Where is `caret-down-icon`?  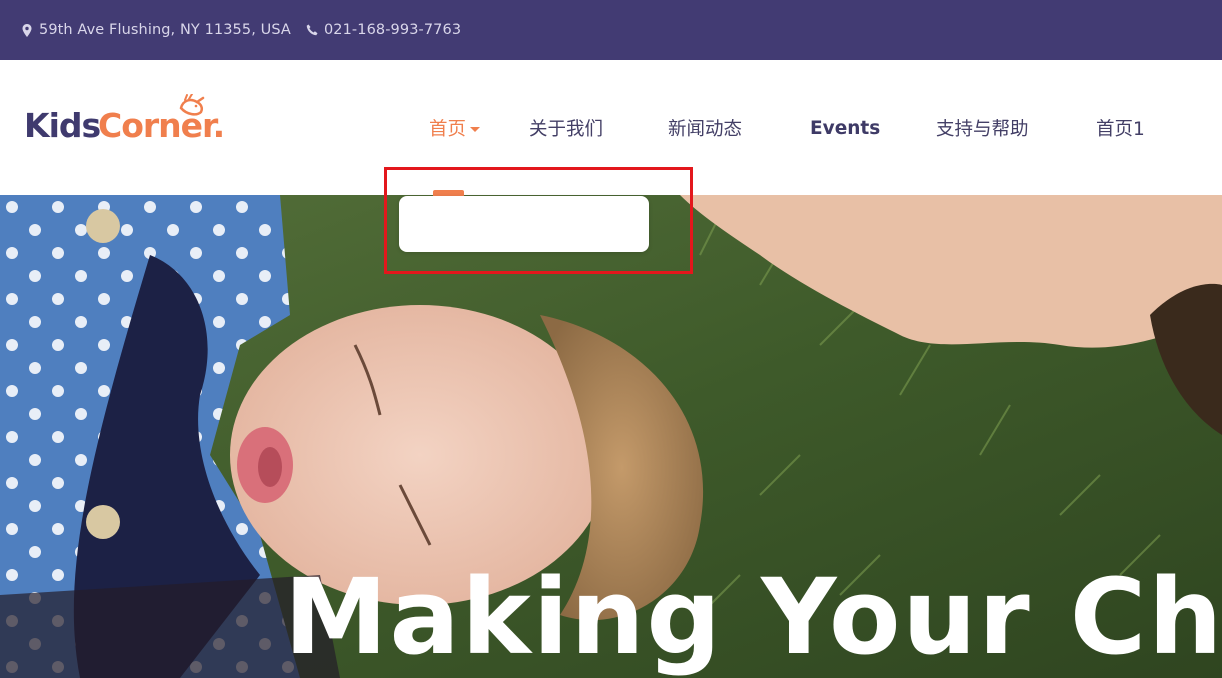
caret-down-icon is located at coordinates (475, 129).